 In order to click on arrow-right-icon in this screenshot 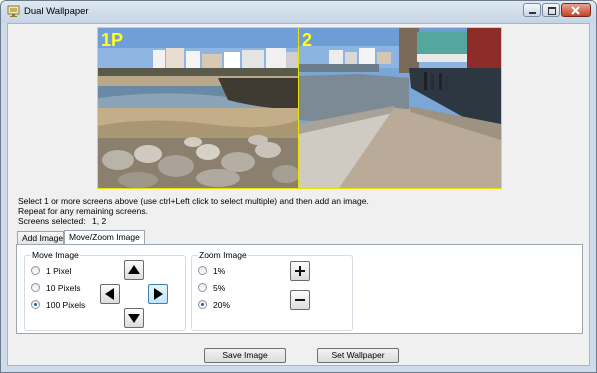, I will do `click(158, 294)`.